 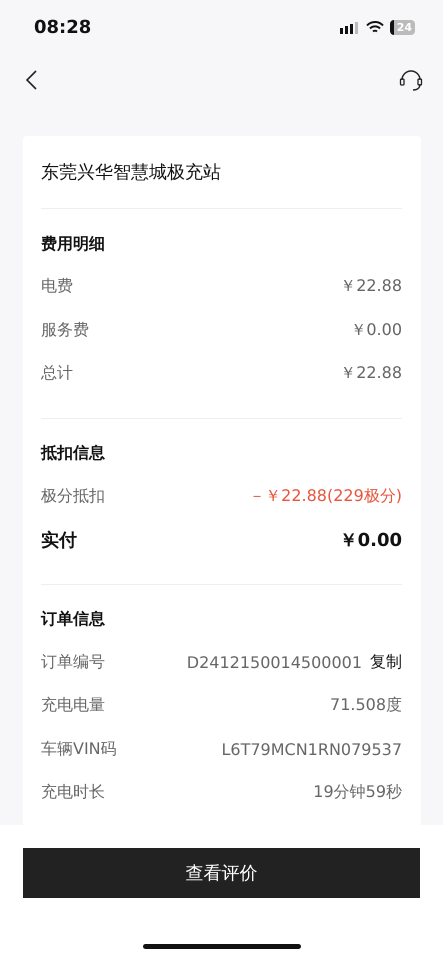 What do you see at coordinates (73, 496) in the screenshot?
I see `row-label: 极分抵扣` at bounding box center [73, 496].